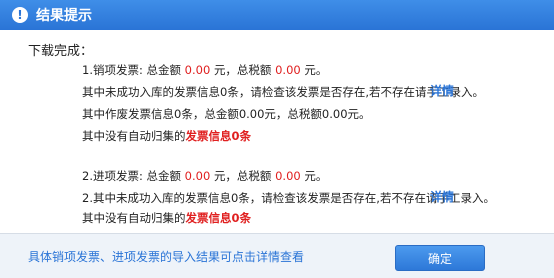 The width and height of the screenshot is (554, 278). Describe the element at coordinates (218, 136) in the screenshot. I see `sales-not-auto-highlight: 发票信息0条` at that location.